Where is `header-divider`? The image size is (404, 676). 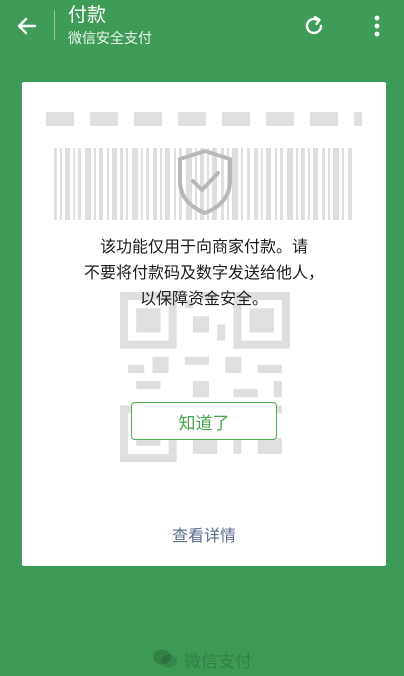
header-divider is located at coordinates (54, 25).